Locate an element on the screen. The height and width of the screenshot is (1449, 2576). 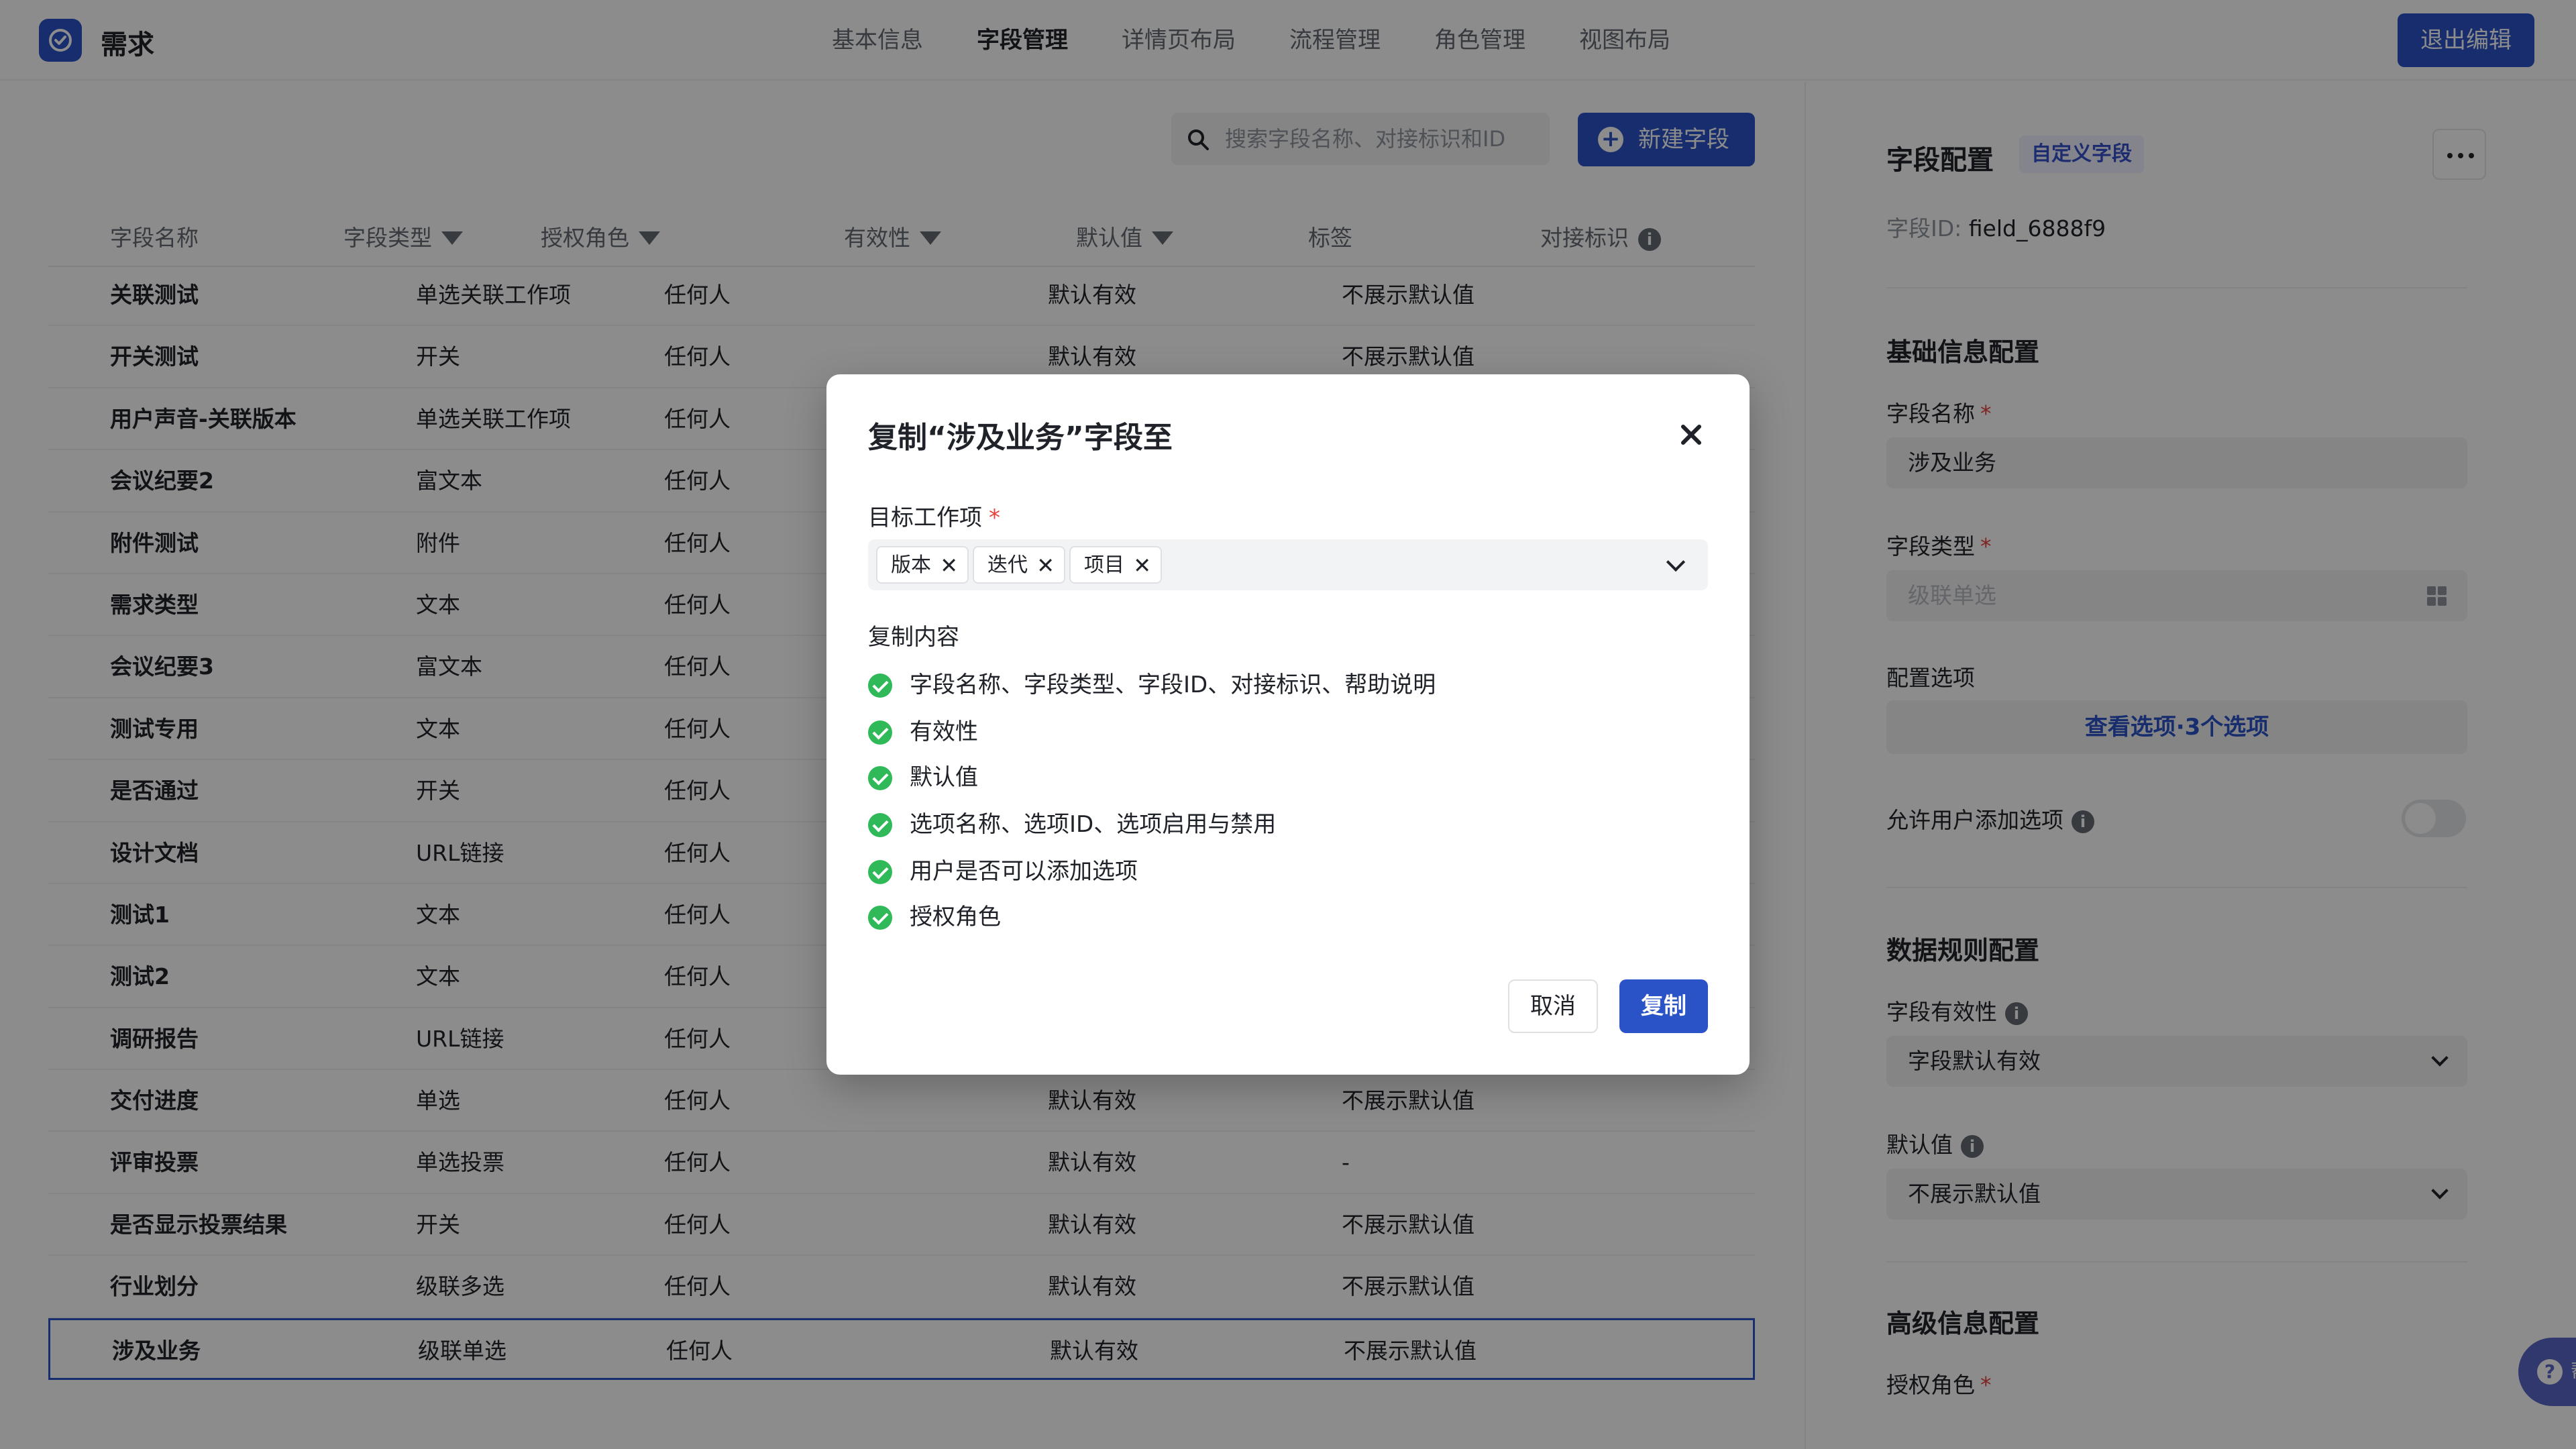
target-tag: 项目 ✕ is located at coordinates (1115, 565).